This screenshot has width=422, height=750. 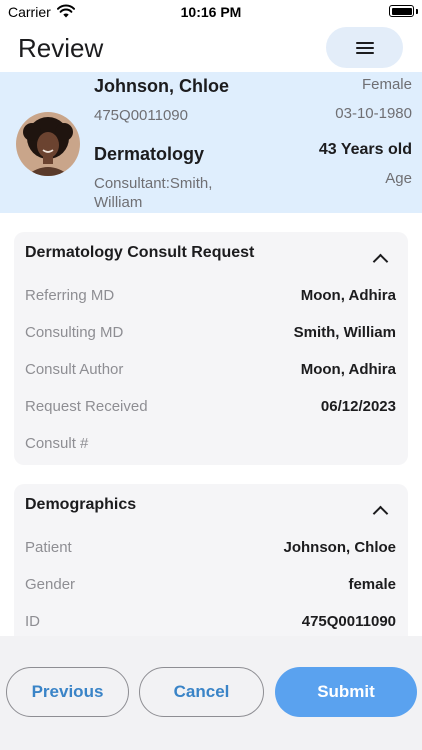 What do you see at coordinates (344, 332) in the screenshot?
I see `row-value: Smith, William` at bounding box center [344, 332].